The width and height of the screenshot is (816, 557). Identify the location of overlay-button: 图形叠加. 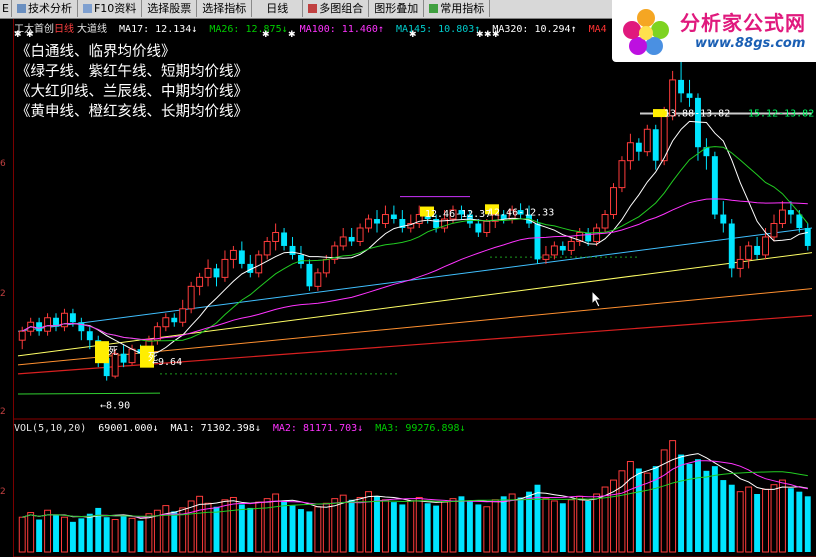
(397, 8).